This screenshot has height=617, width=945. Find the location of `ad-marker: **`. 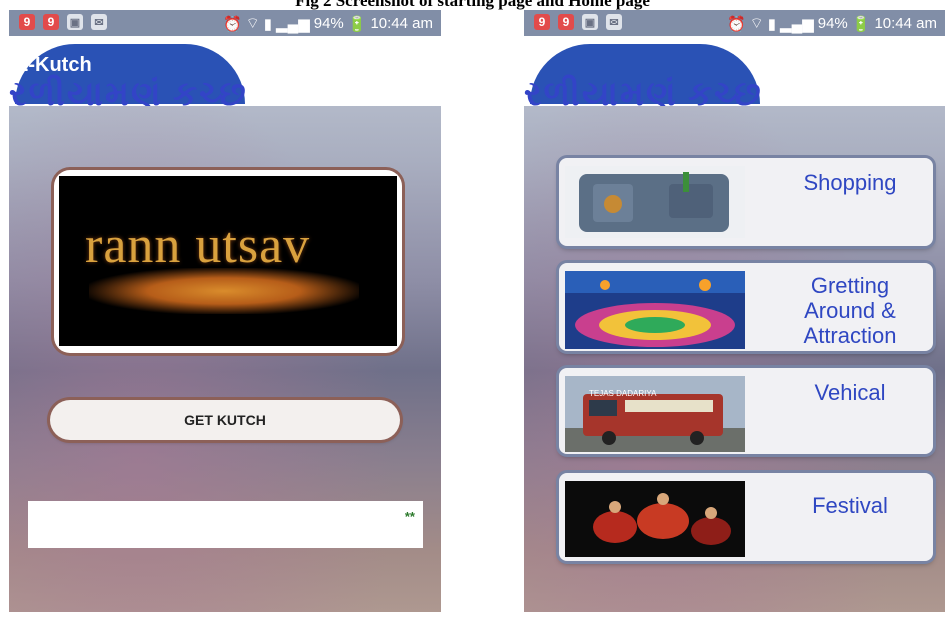

ad-marker: ** is located at coordinates (409, 516).